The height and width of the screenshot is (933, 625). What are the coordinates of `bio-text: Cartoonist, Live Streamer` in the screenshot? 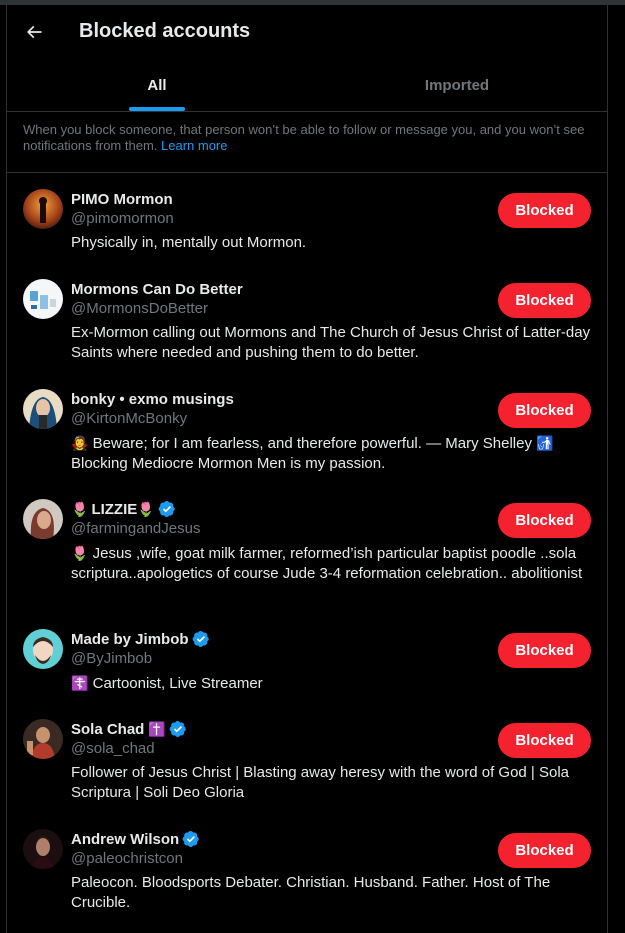 It's located at (177, 683).